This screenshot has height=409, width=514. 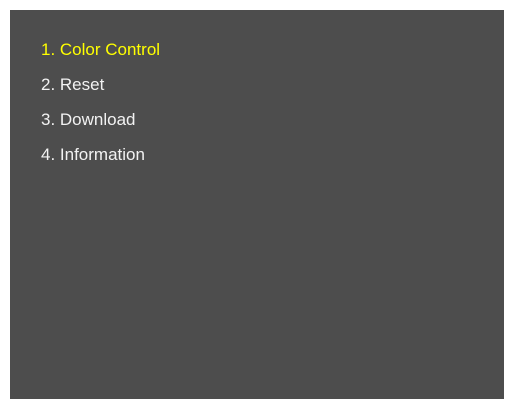 What do you see at coordinates (100, 84) in the screenshot?
I see `menu-item-reset: 2. Reset` at bounding box center [100, 84].